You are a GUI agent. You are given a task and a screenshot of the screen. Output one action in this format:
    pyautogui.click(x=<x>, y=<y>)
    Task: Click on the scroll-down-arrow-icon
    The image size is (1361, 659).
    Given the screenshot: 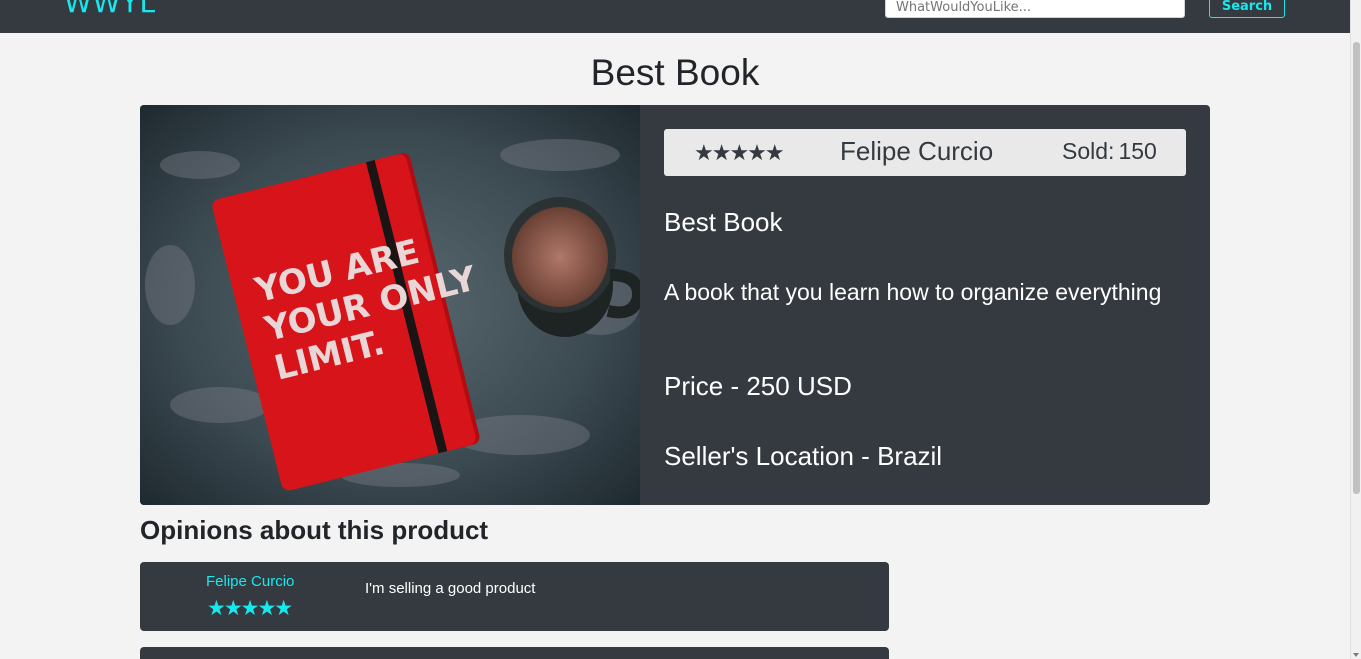 What is the action you would take?
    pyautogui.click(x=1356, y=655)
    